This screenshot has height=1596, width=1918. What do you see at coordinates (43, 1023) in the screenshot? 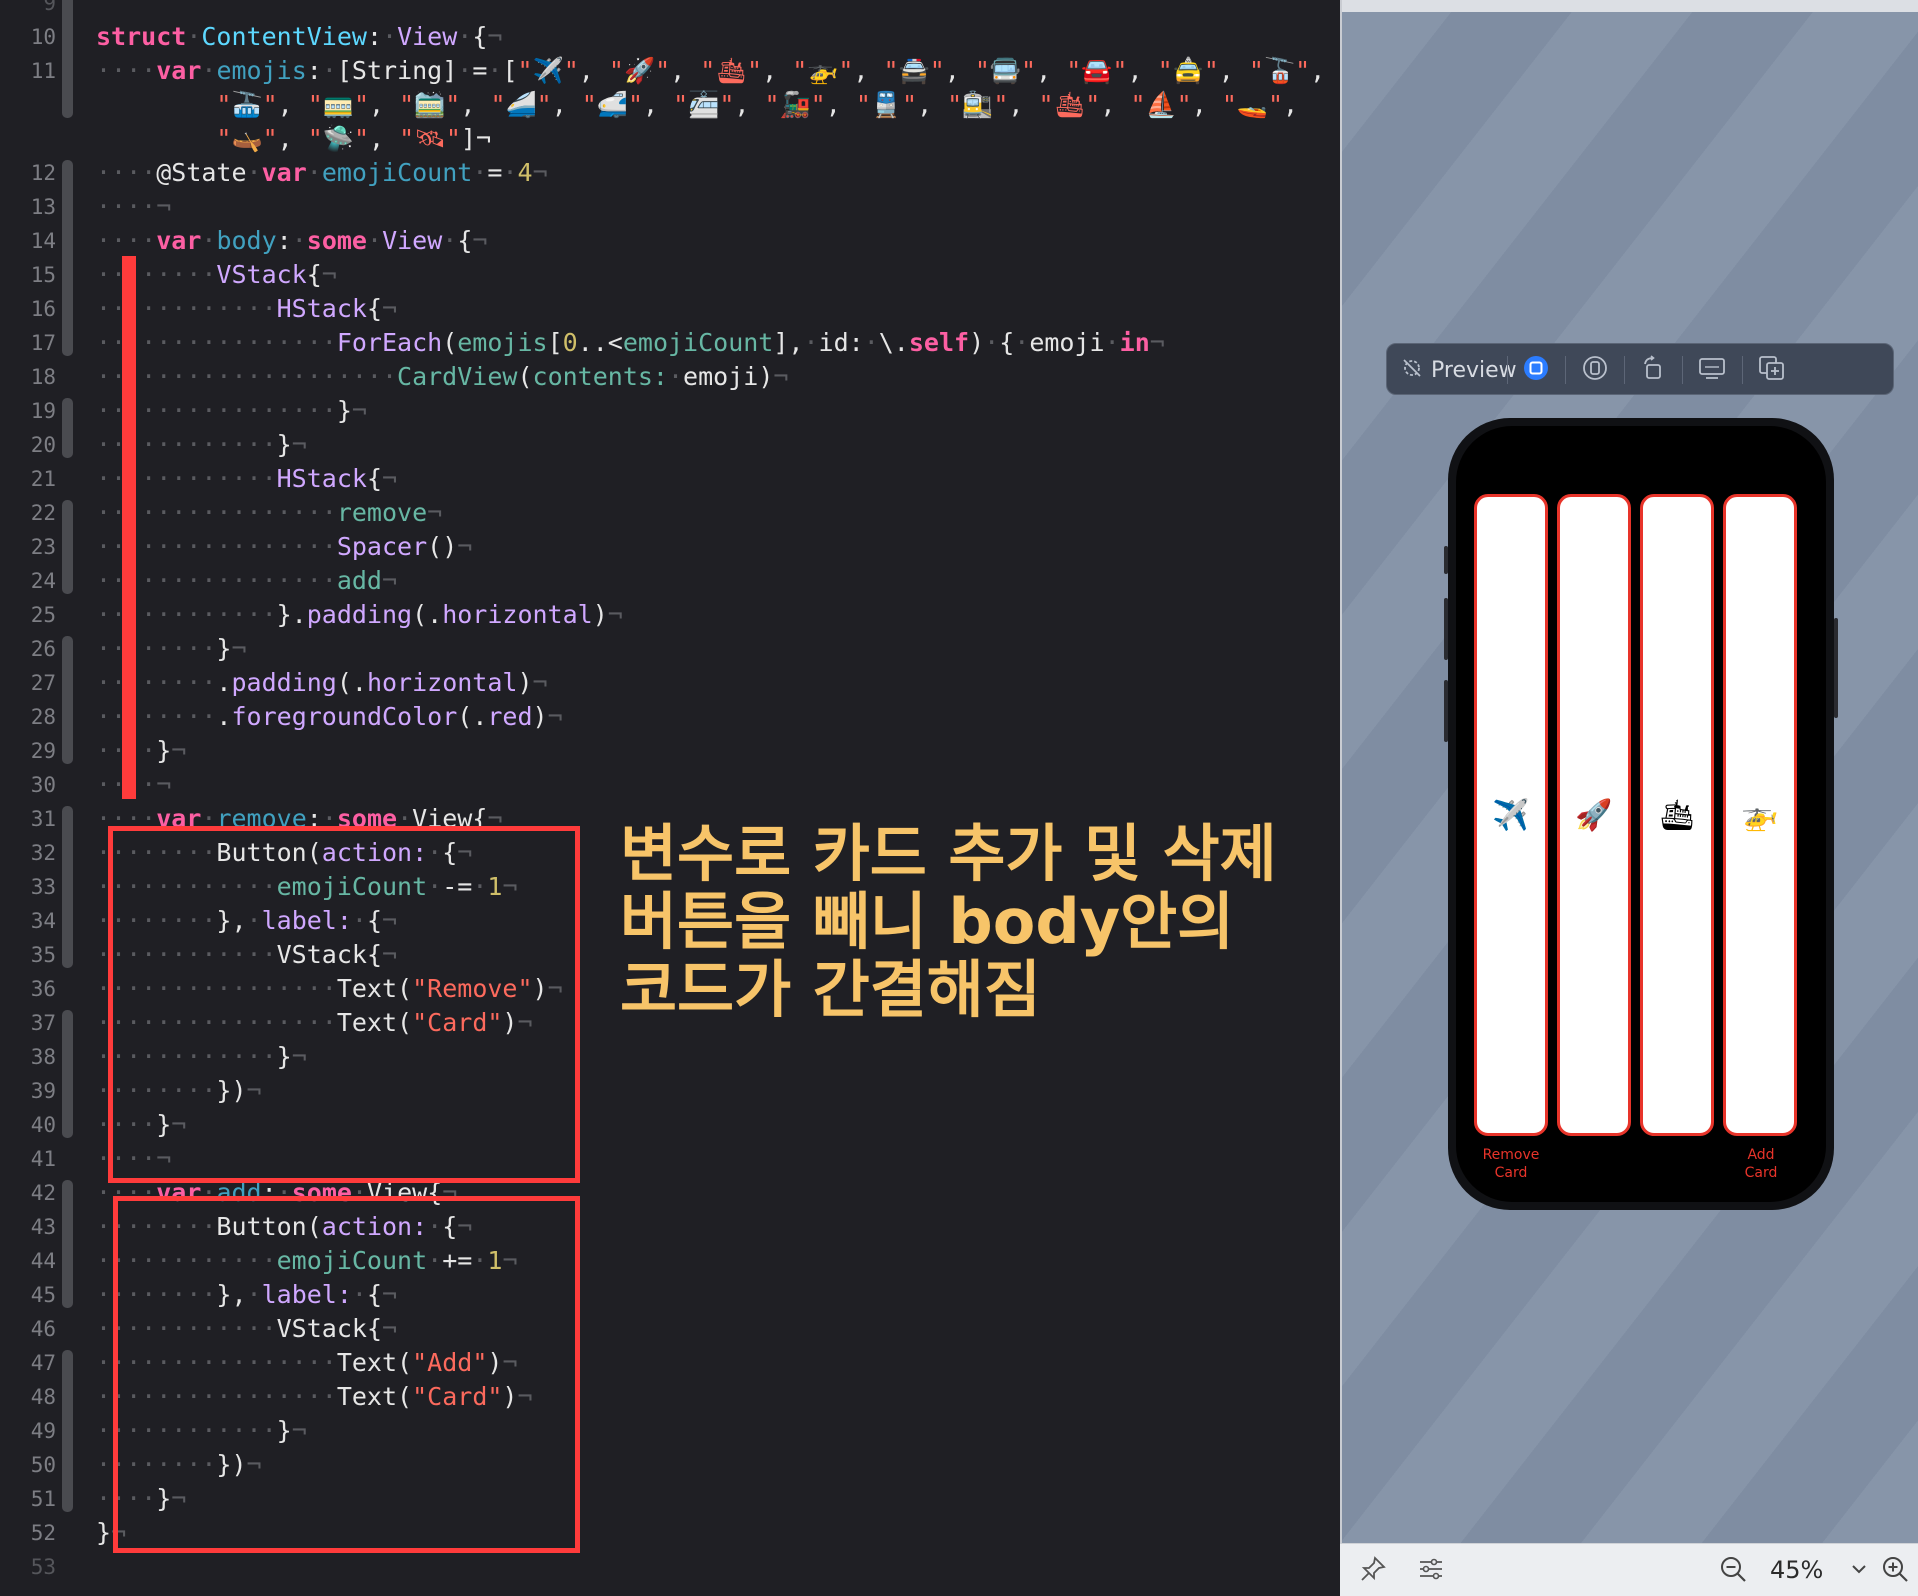
I see `line-number: 37` at bounding box center [43, 1023].